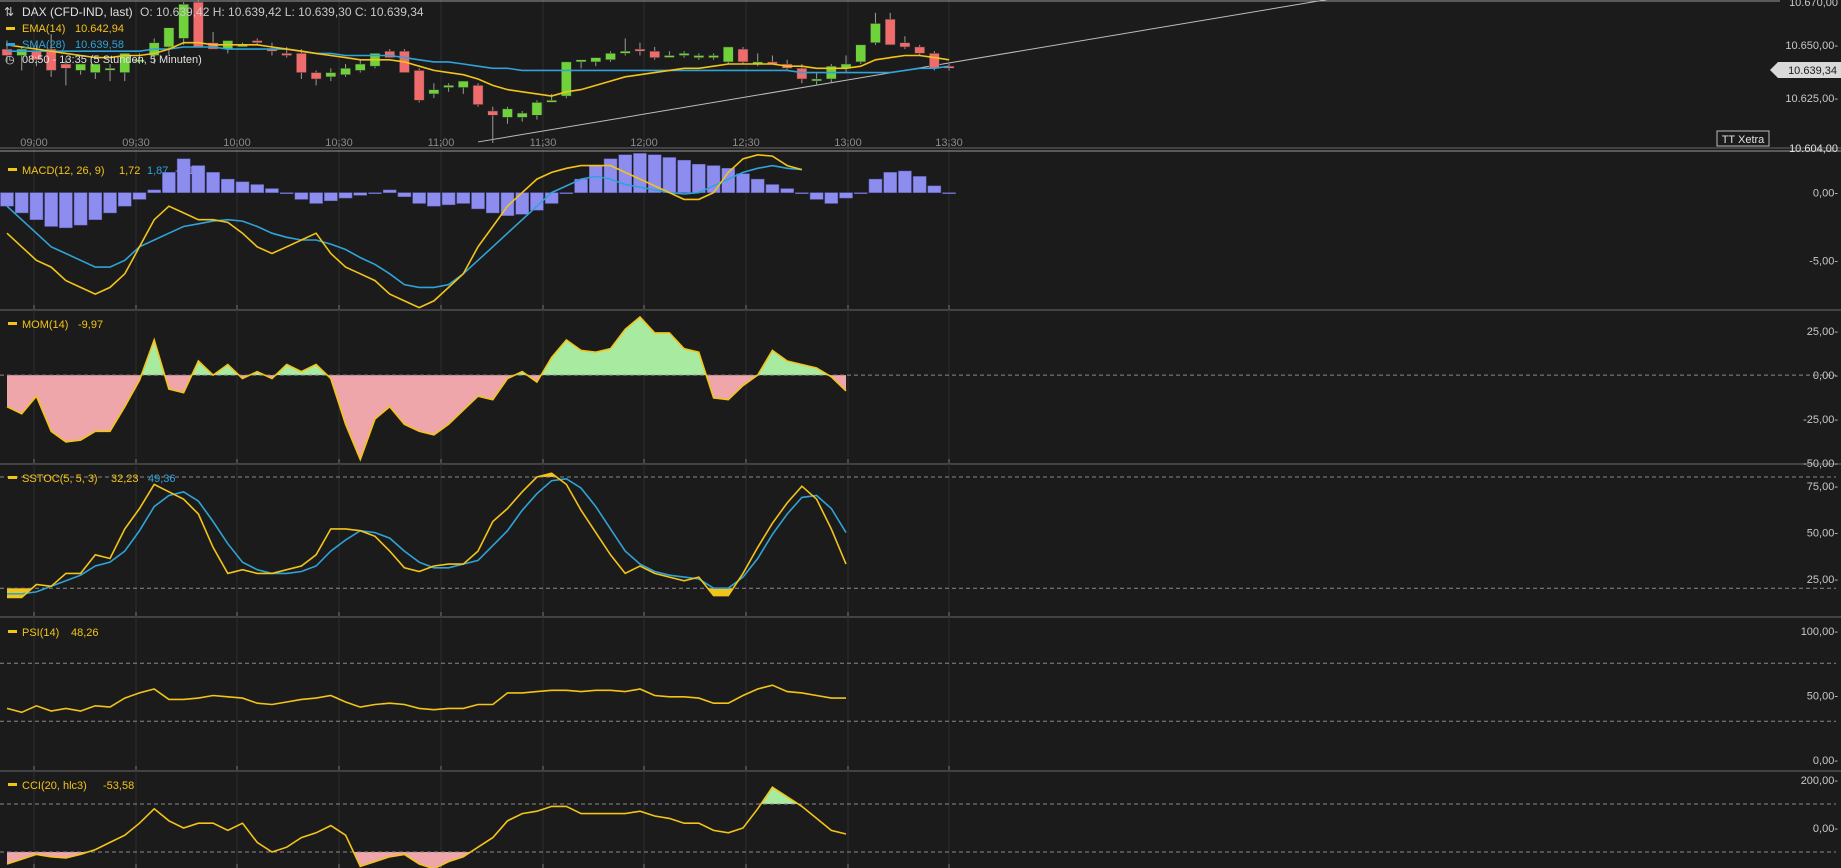  Describe the element at coordinates (1823, 534) in the screenshot. I see `sstoc-axis-tick: 50,00-` at that location.